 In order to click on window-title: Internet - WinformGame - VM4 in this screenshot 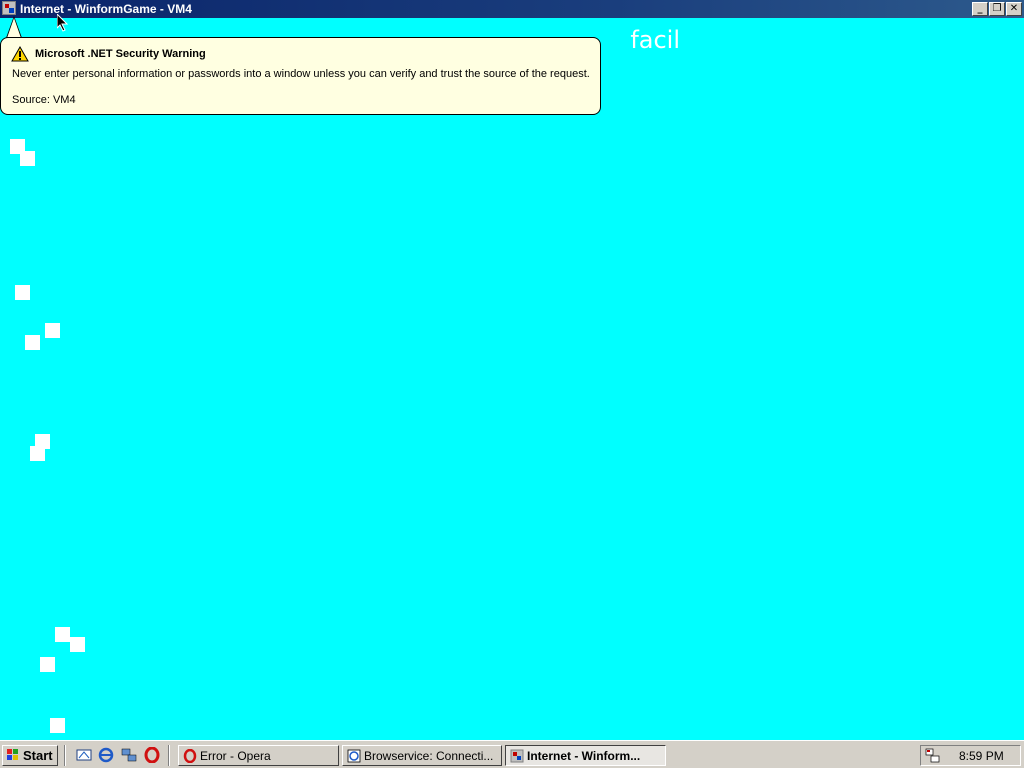, I will do `click(106, 9)`.